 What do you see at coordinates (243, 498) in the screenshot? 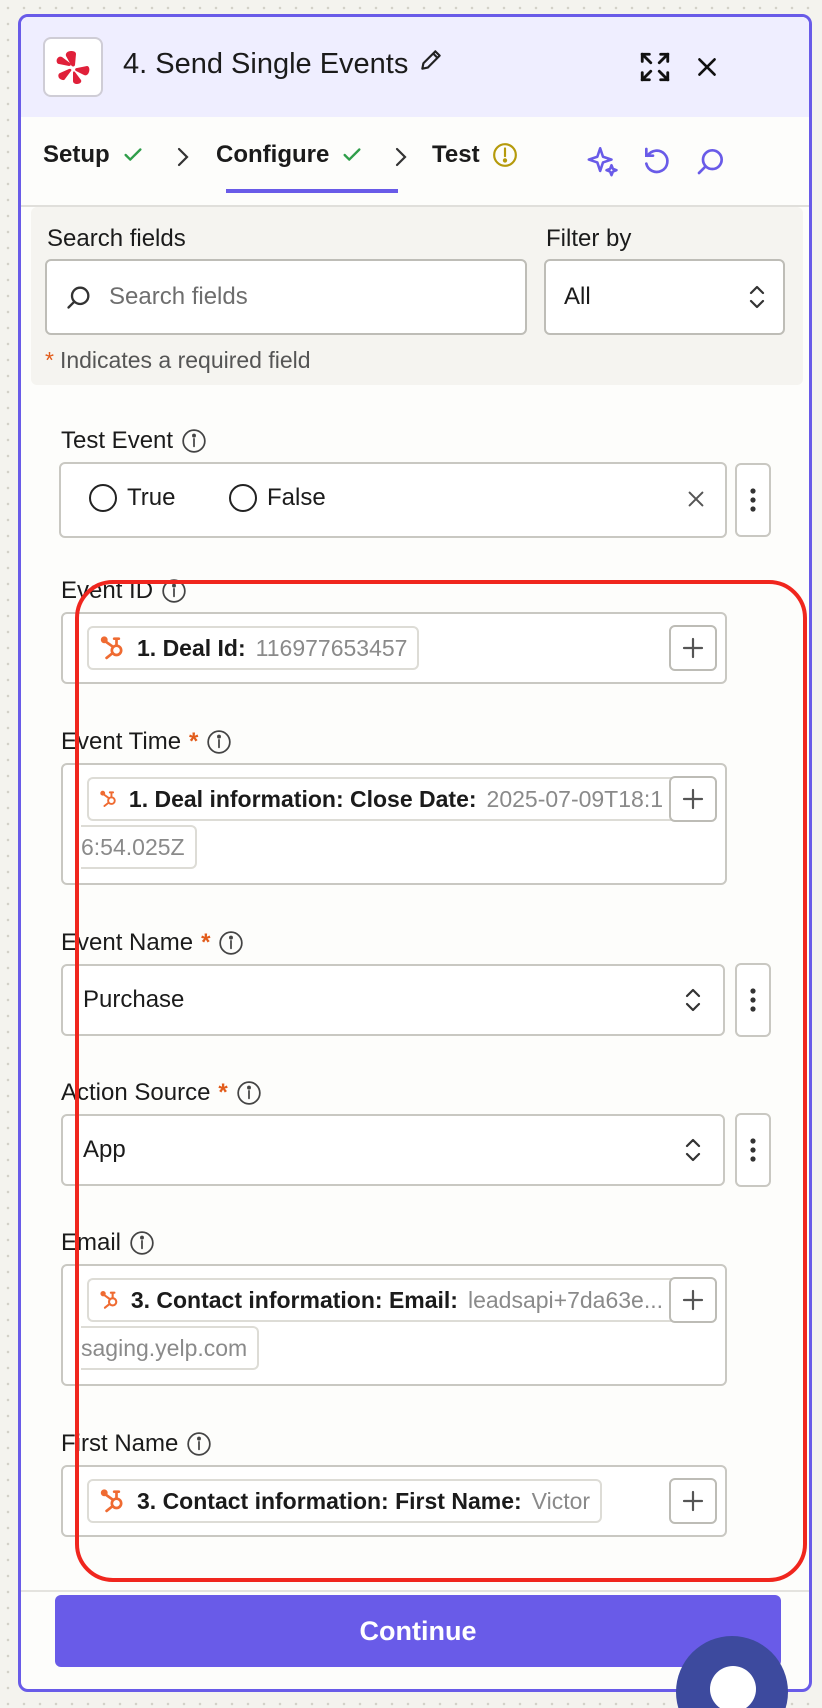
I see `radio-circle-false` at bounding box center [243, 498].